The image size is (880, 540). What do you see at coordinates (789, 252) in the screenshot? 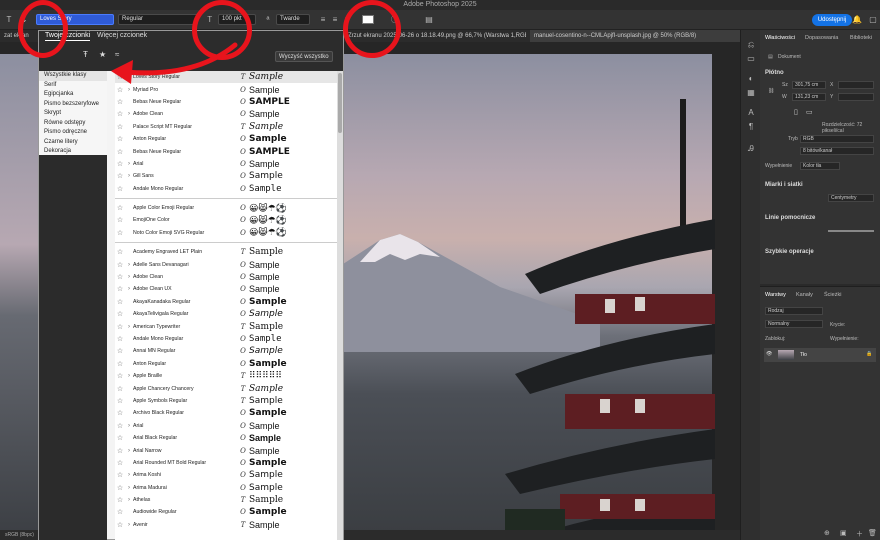
I see `quick-actions-title: Szybkie operacje` at bounding box center [789, 252].